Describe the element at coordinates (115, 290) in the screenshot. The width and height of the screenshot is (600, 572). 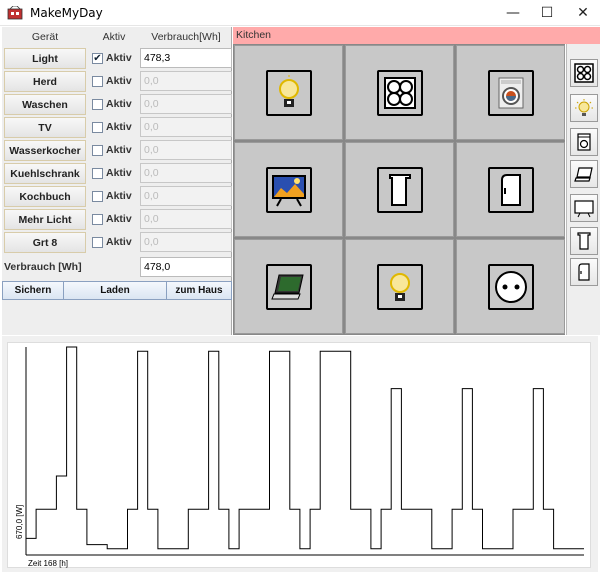
I see `load-button: Laden` at that location.